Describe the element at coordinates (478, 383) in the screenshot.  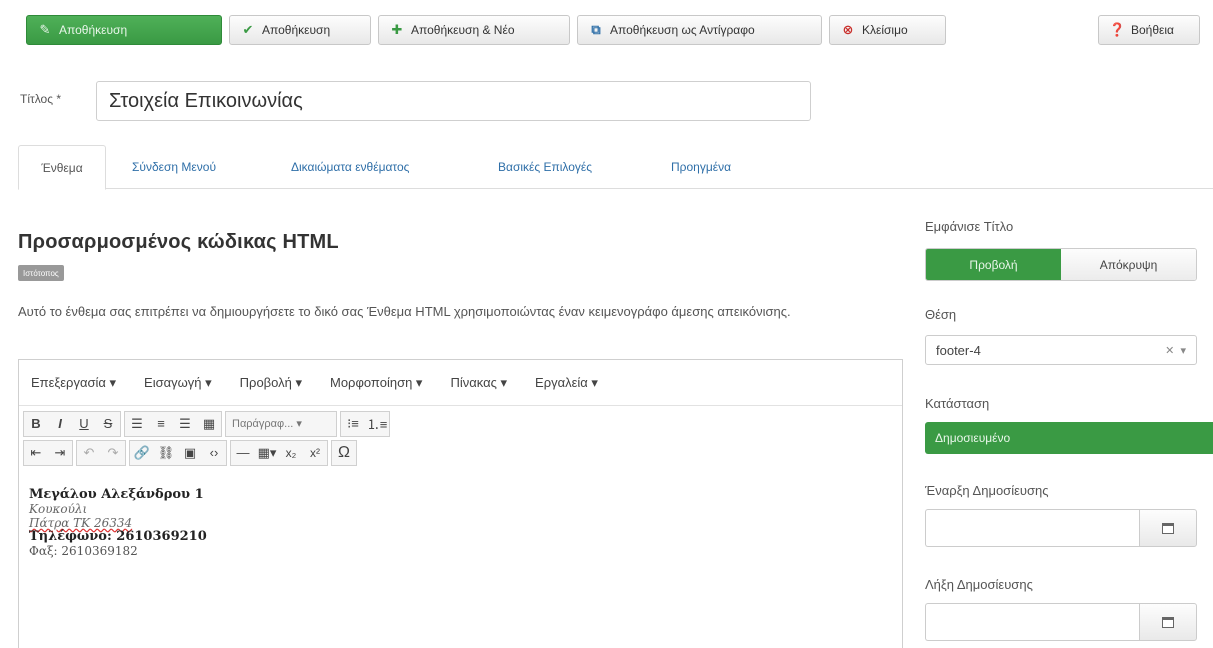
I see `menu-table: Πίνακας ▾` at that location.